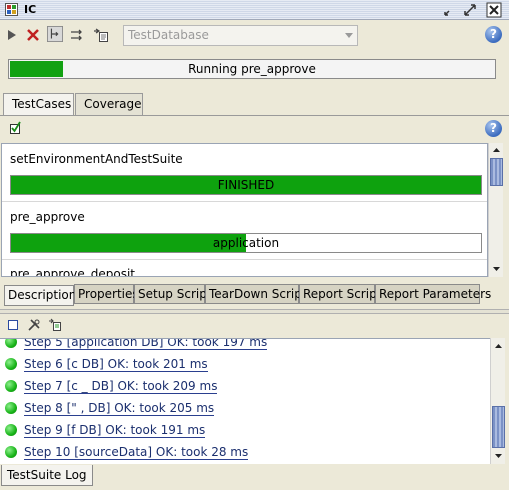 This screenshot has height=490, width=509. What do you see at coordinates (254, 10) in the screenshot?
I see `window-title-bar: IC` at bounding box center [254, 10].